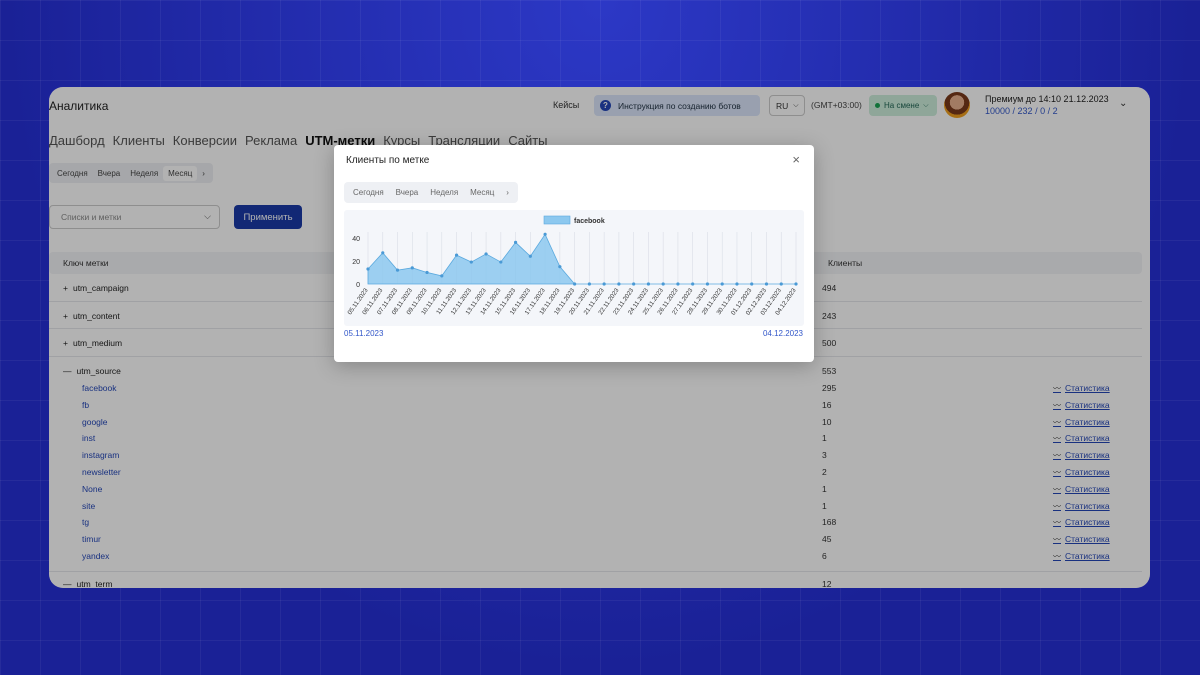 The width and height of the screenshot is (1200, 675). Describe the element at coordinates (589, 221) in the screenshot. I see `legend-label: facebook` at that location.